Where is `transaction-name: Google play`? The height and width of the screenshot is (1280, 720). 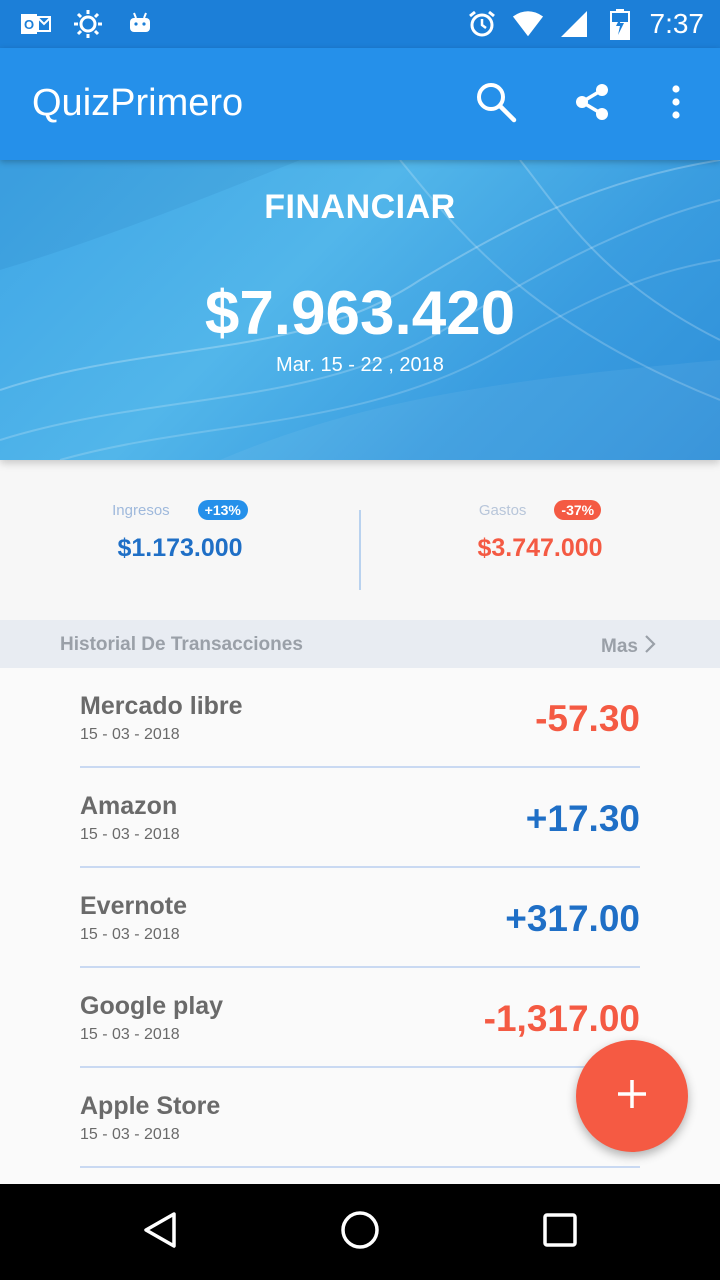 transaction-name: Google play is located at coordinates (152, 1006).